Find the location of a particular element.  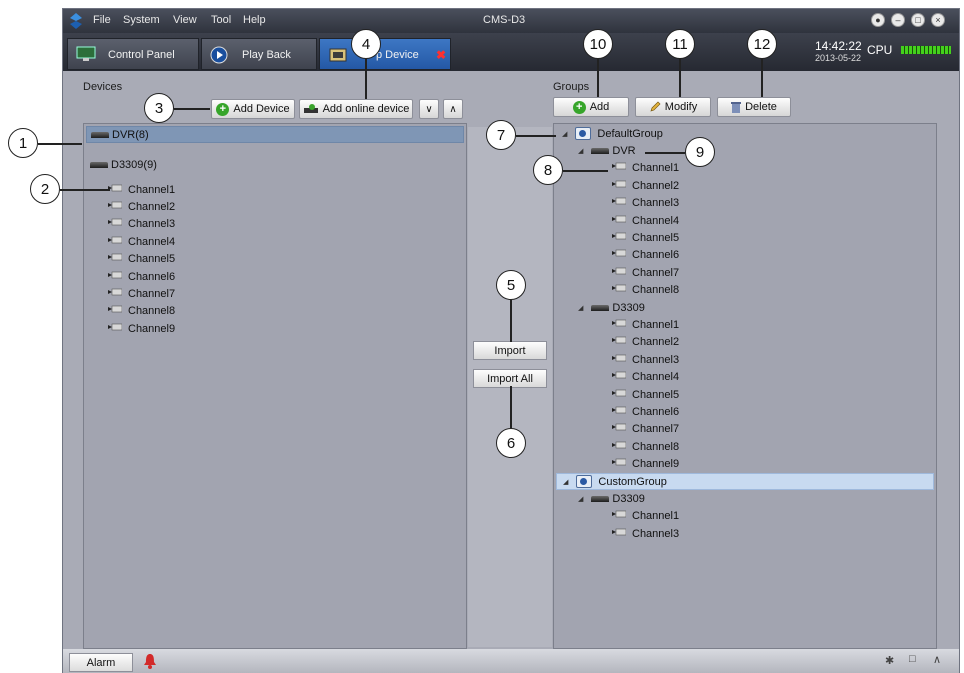

menu-view: View is located at coordinates (185, 20).